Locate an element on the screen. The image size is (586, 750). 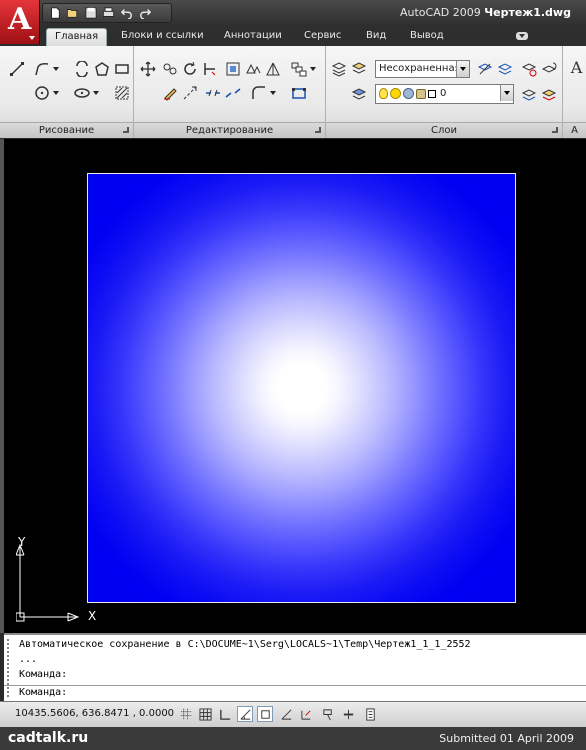
status-bar: 10435.5606, 636.8471 , 0.0000 is located at coordinates (293, 714).